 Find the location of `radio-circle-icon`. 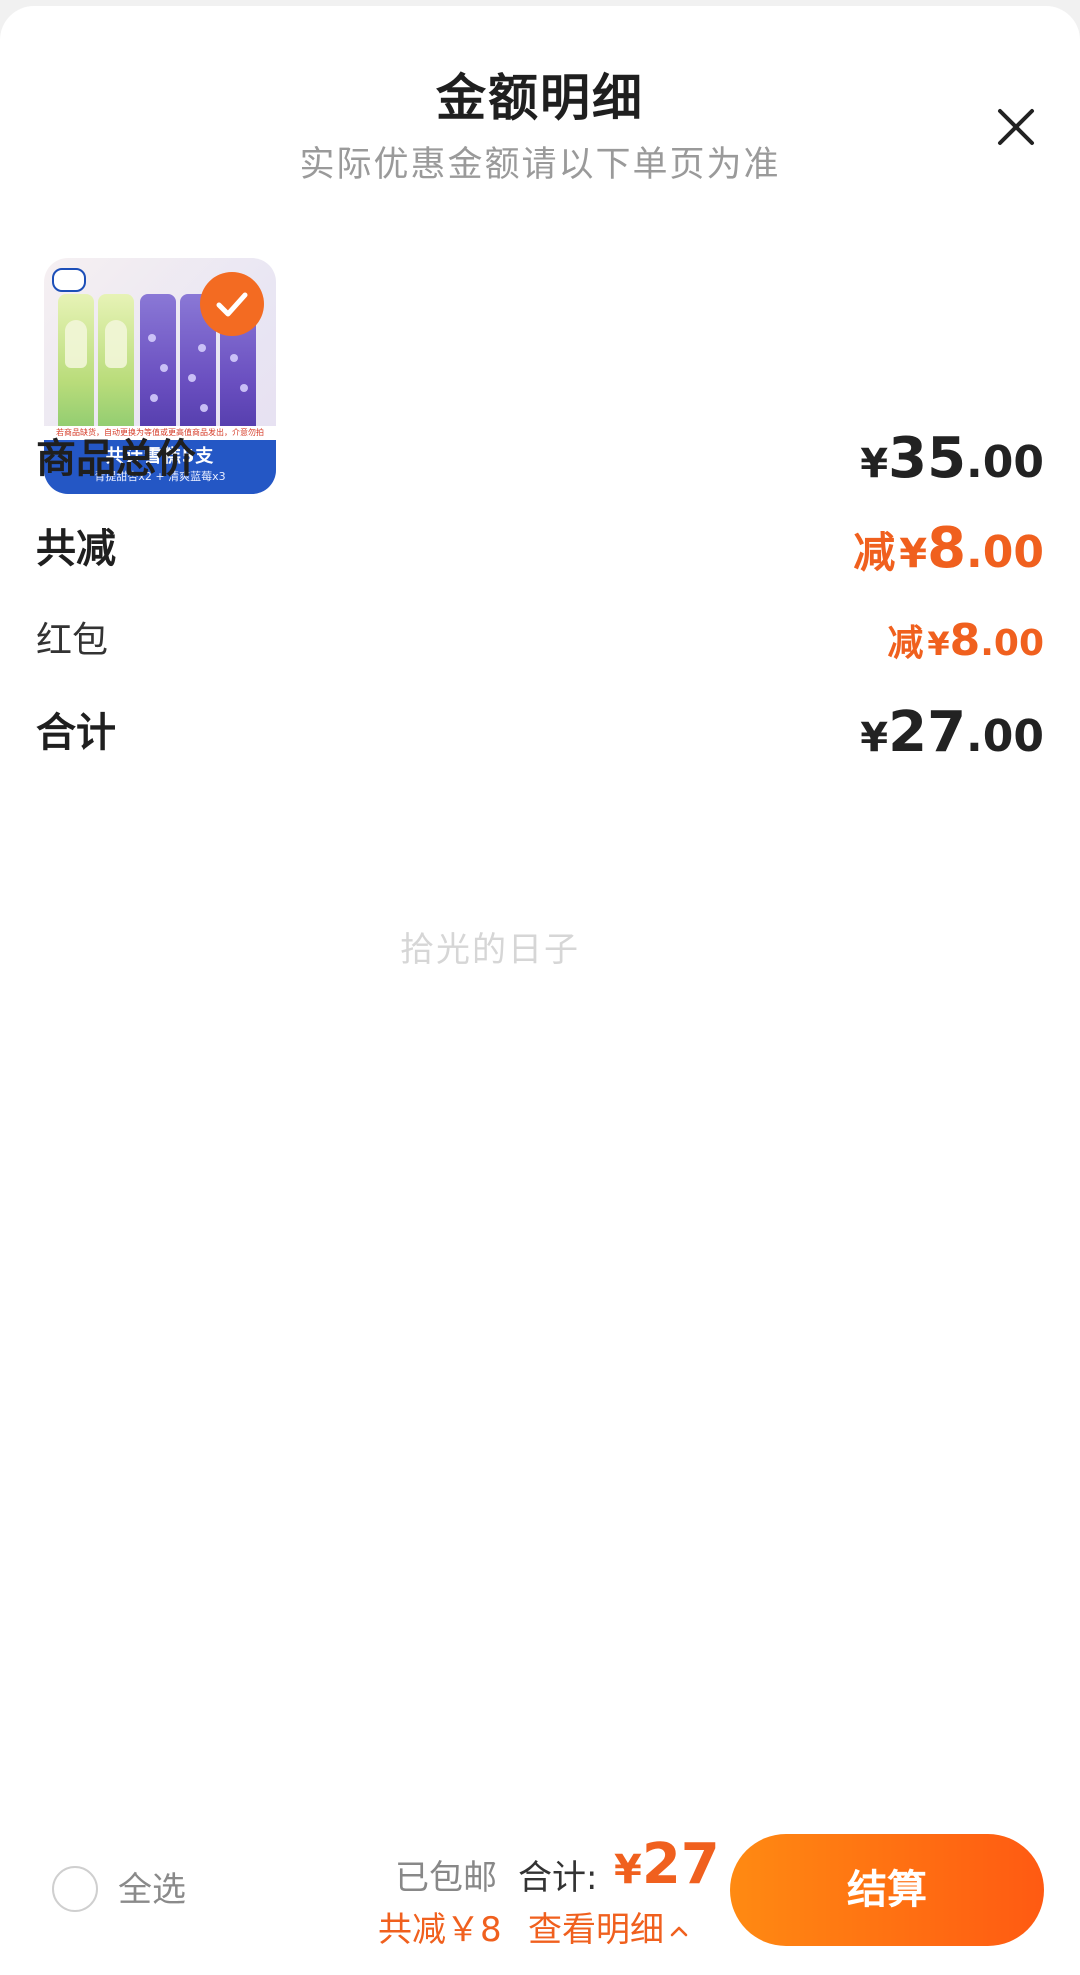

radio-circle-icon is located at coordinates (75, 1889).